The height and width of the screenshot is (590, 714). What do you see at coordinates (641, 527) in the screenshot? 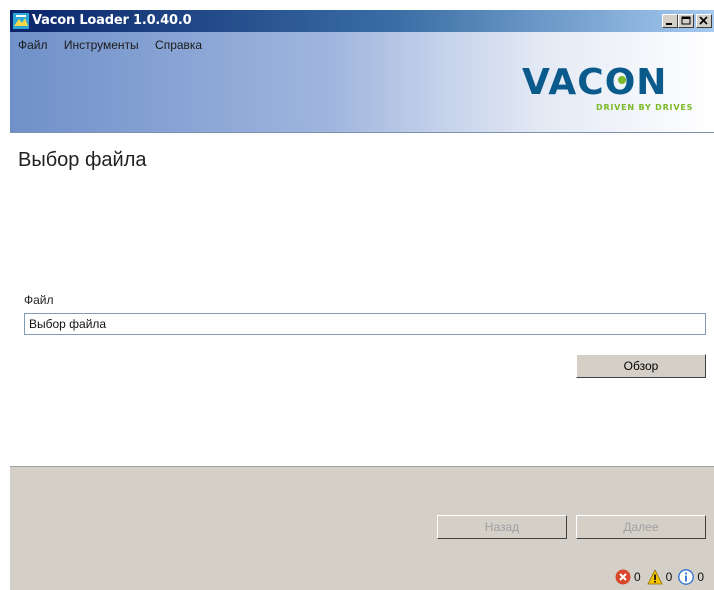
I see `next-button: Далее` at bounding box center [641, 527].